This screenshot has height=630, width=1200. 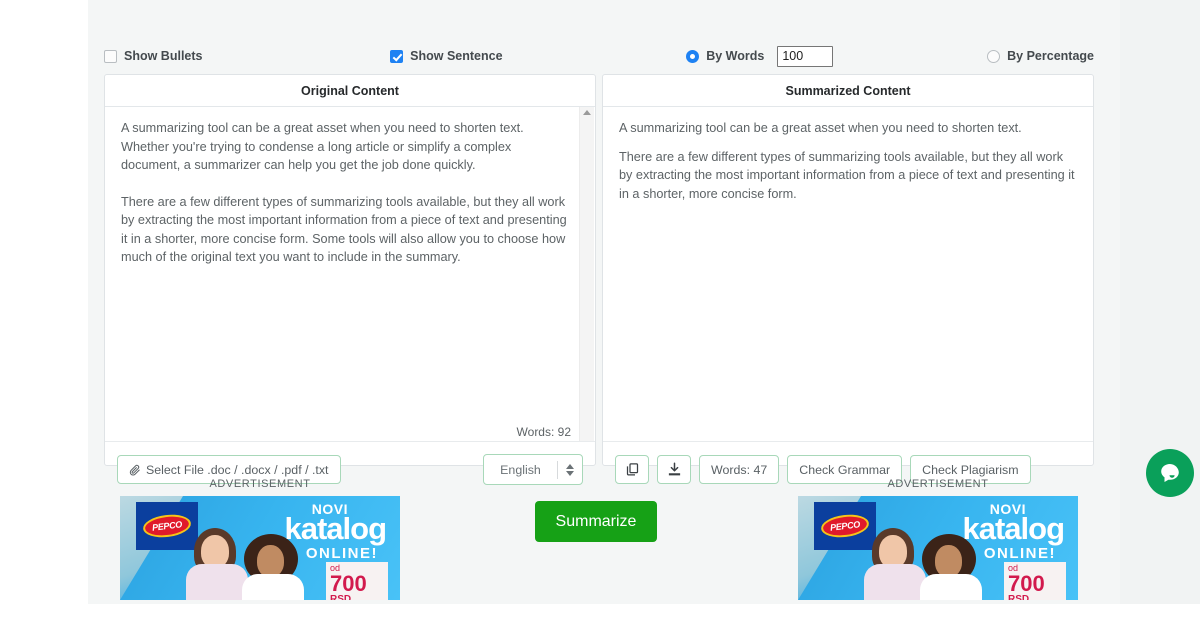 What do you see at coordinates (1050, 56) in the screenshot?
I see `by-percentage-label: By Percentage` at bounding box center [1050, 56].